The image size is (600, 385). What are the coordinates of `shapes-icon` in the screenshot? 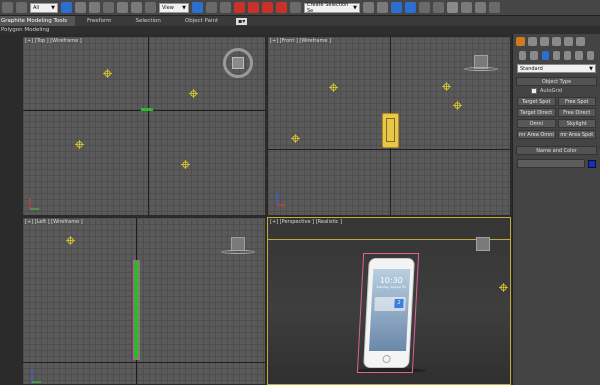 It's located at (534, 55).